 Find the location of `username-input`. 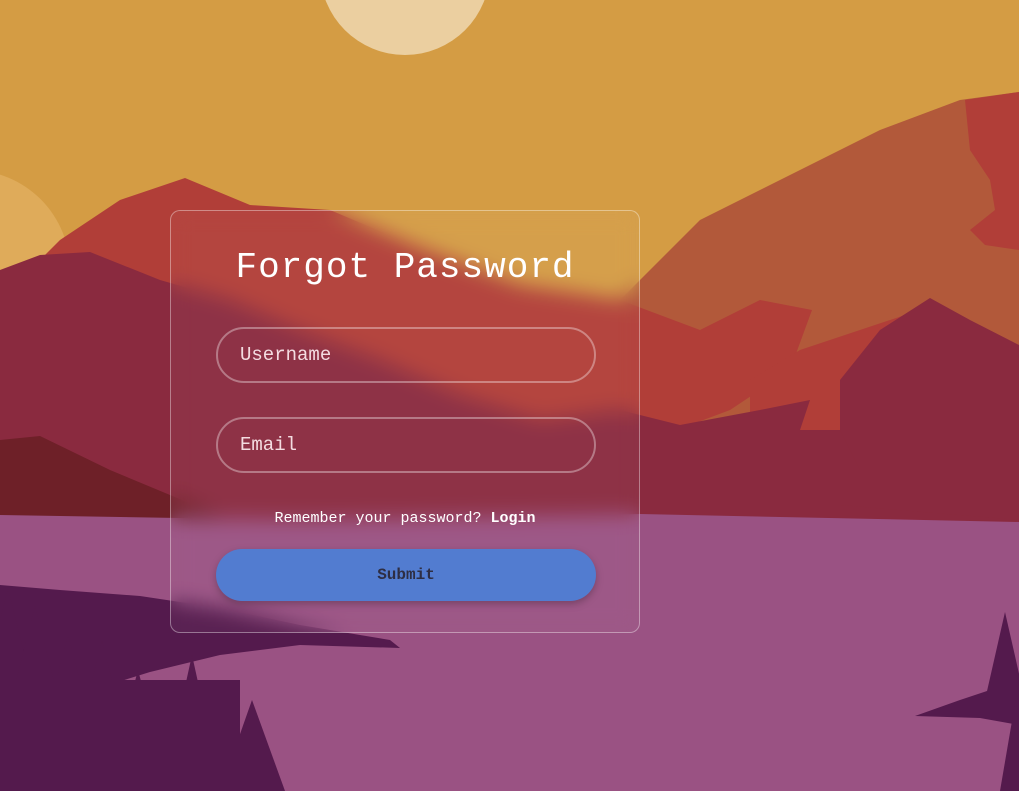

username-input is located at coordinates (406, 355).